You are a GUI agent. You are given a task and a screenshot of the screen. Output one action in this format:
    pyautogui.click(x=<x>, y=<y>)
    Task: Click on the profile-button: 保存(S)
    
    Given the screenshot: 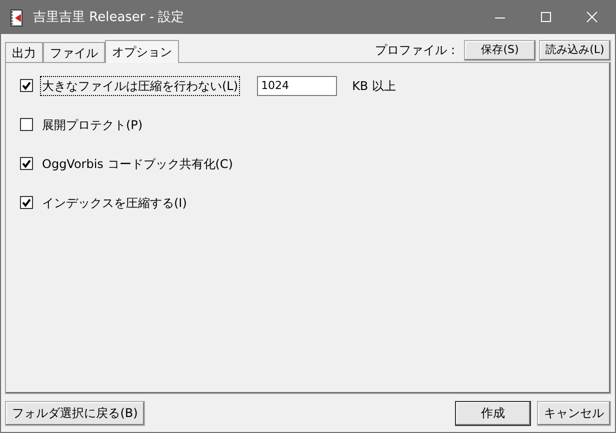 What is the action you would take?
    pyautogui.click(x=500, y=50)
    